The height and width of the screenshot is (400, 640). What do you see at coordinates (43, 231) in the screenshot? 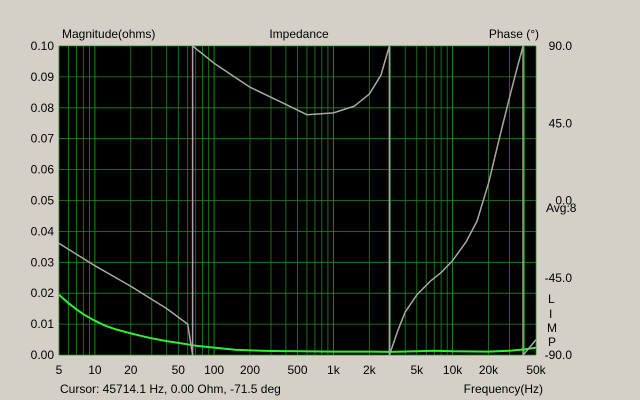
I see `y-tick-label: 0.04` at bounding box center [43, 231].